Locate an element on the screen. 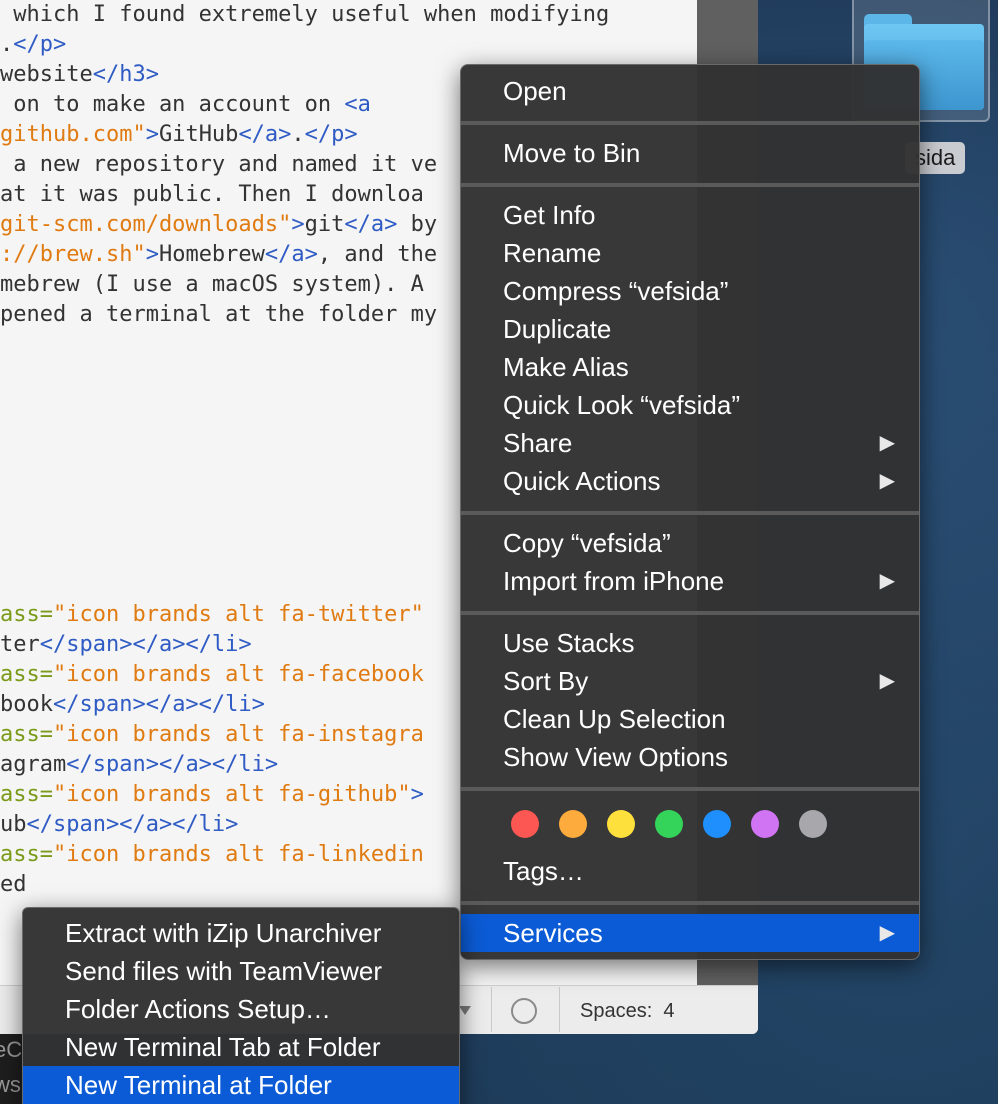 The height and width of the screenshot is (1104, 998). menu-item-label: Make Alias is located at coordinates (566, 367).